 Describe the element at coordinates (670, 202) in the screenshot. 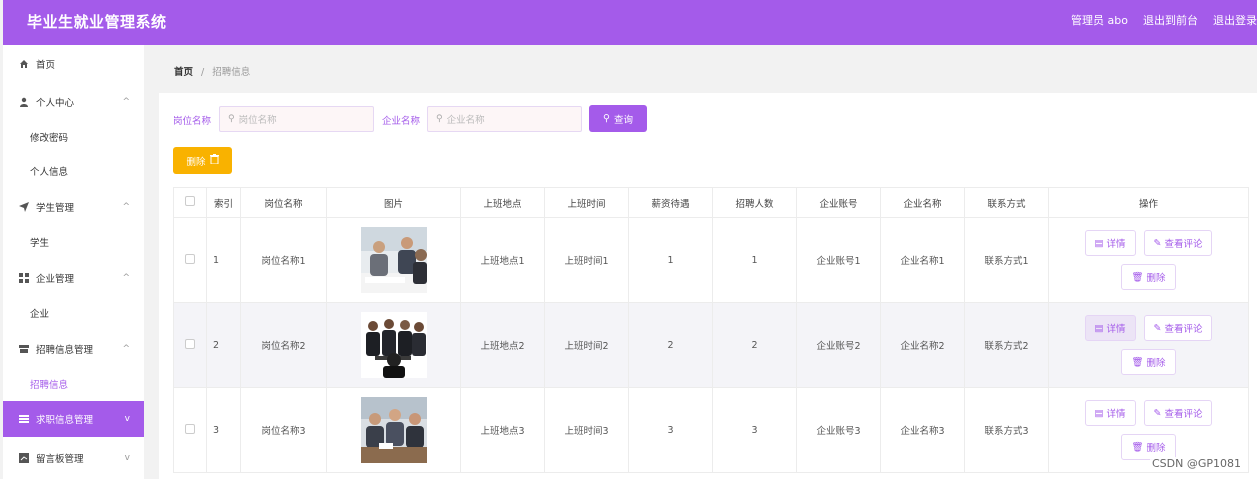

I see `column-header: 薪资待遇` at that location.